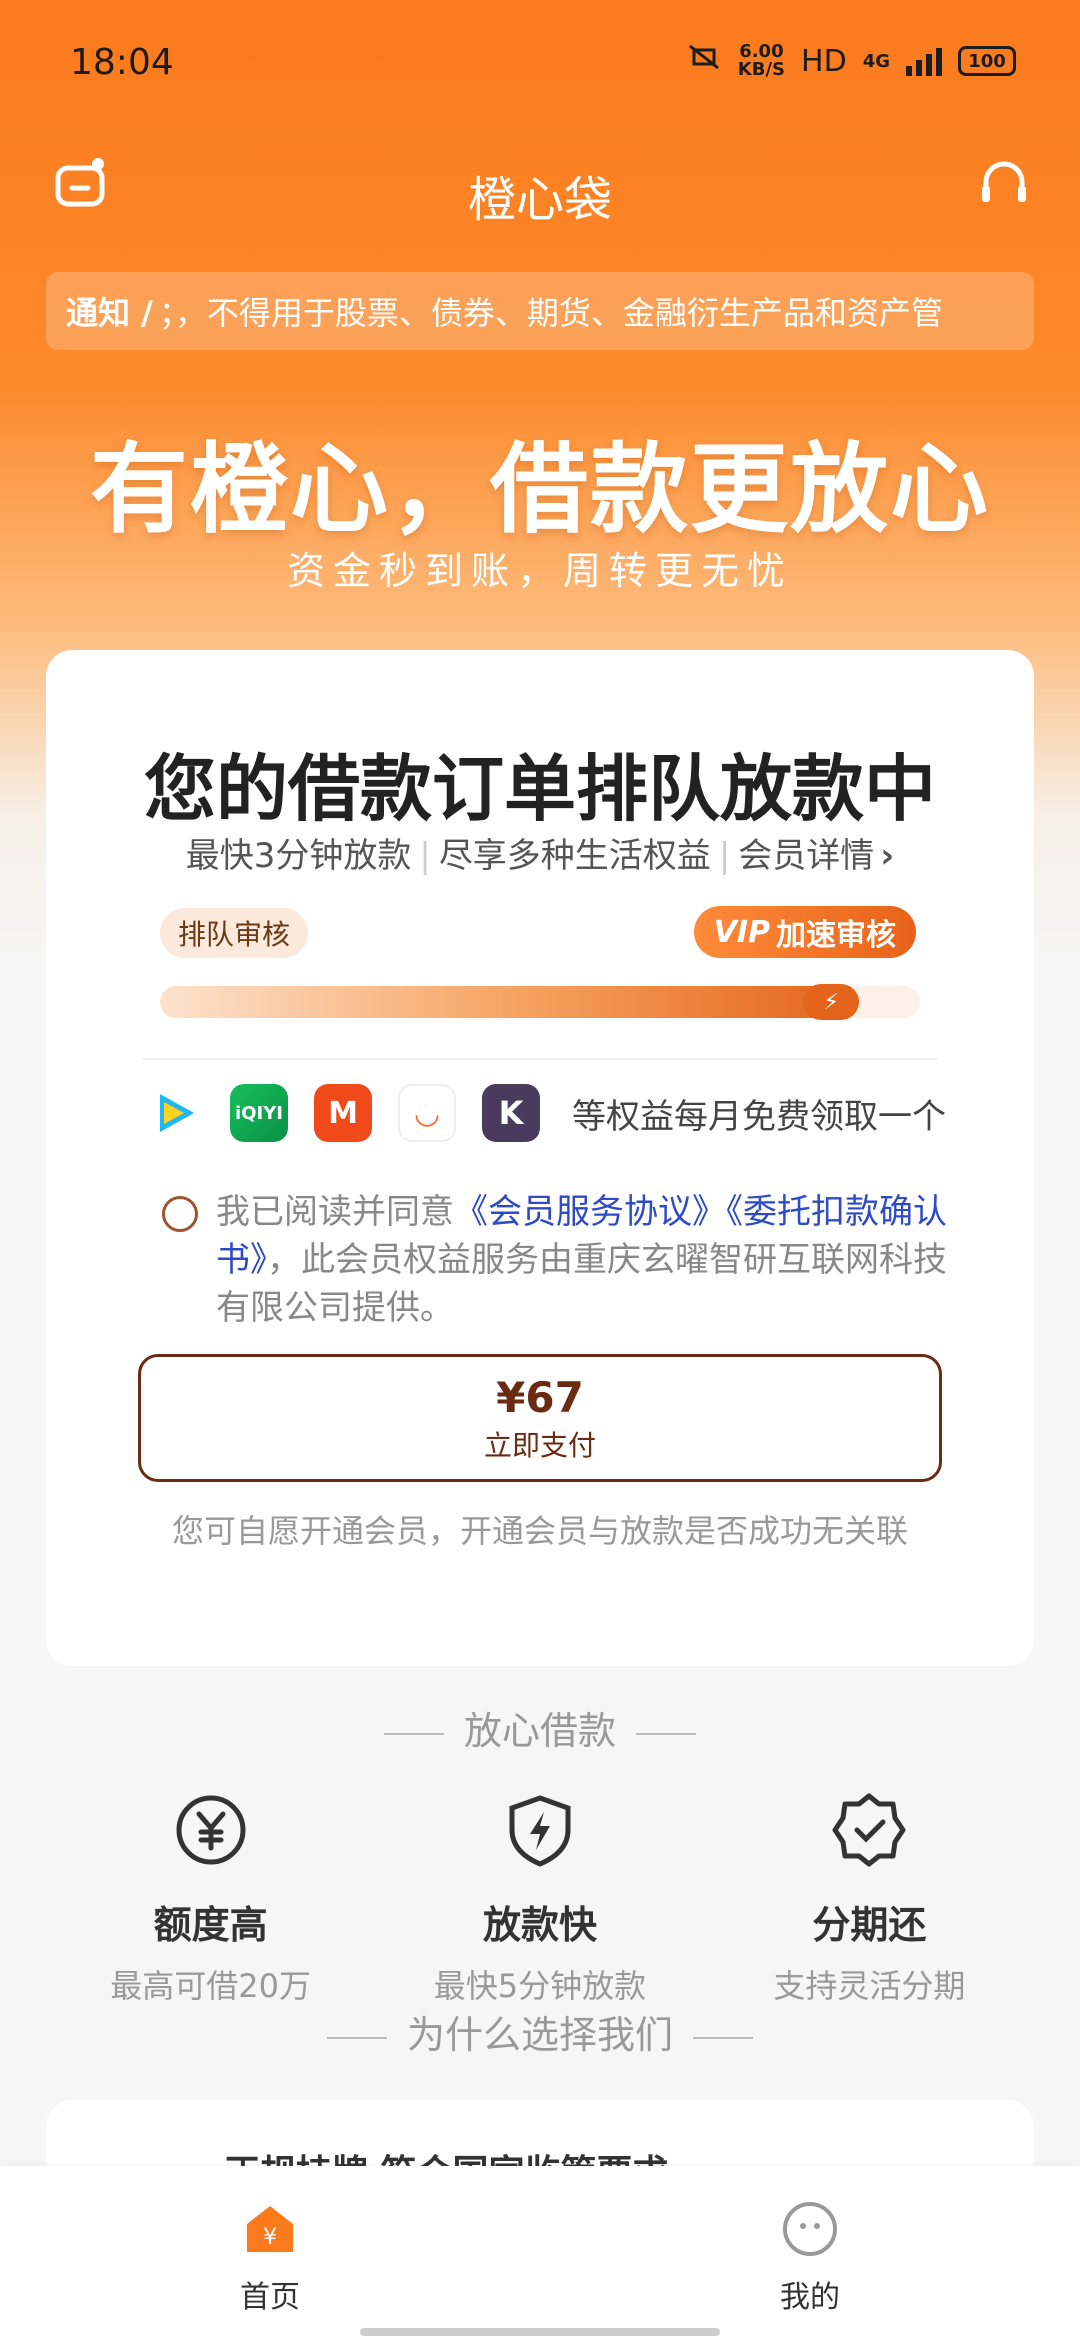 This screenshot has width=1080, height=2340. What do you see at coordinates (427, 1113) in the screenshot?
I see `cup-icon: ◡` at bounding box center [427, 1113].